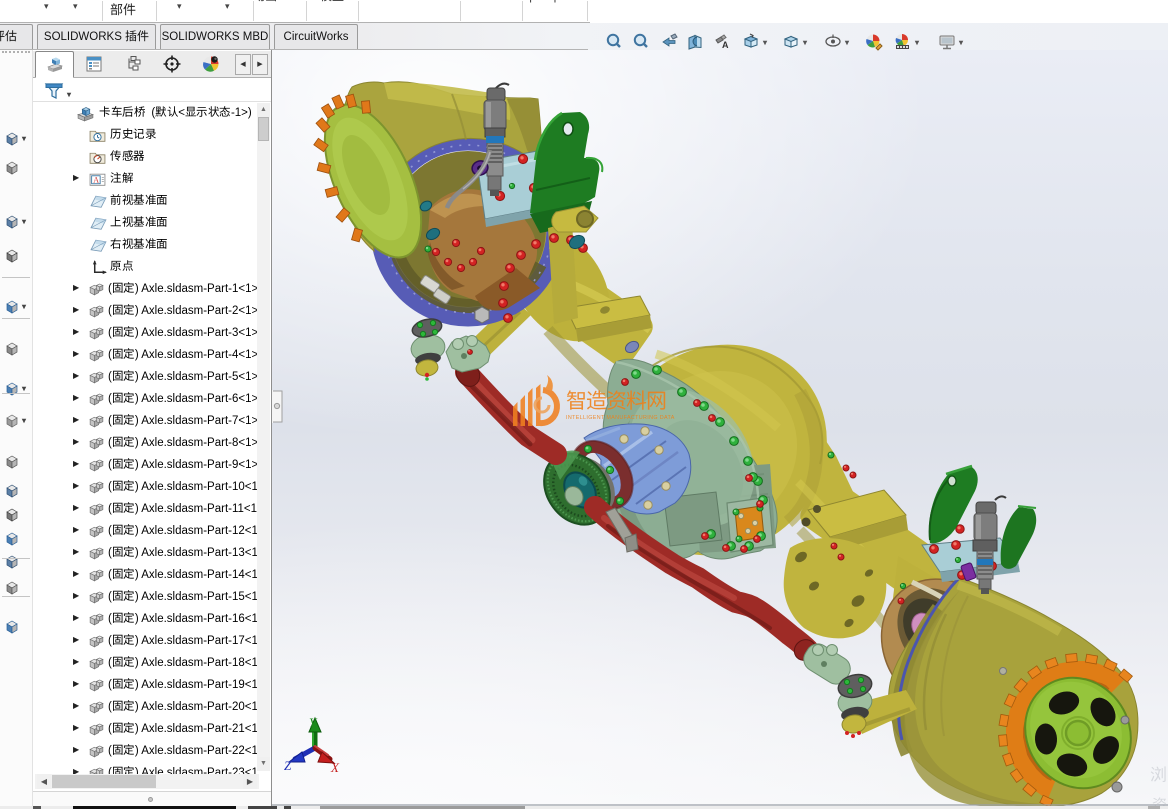 This screenshot has height=809, width=1168. I want to click on svg-text: INTELLIGENT MANUFACTURING DATA, so click(620, 418).